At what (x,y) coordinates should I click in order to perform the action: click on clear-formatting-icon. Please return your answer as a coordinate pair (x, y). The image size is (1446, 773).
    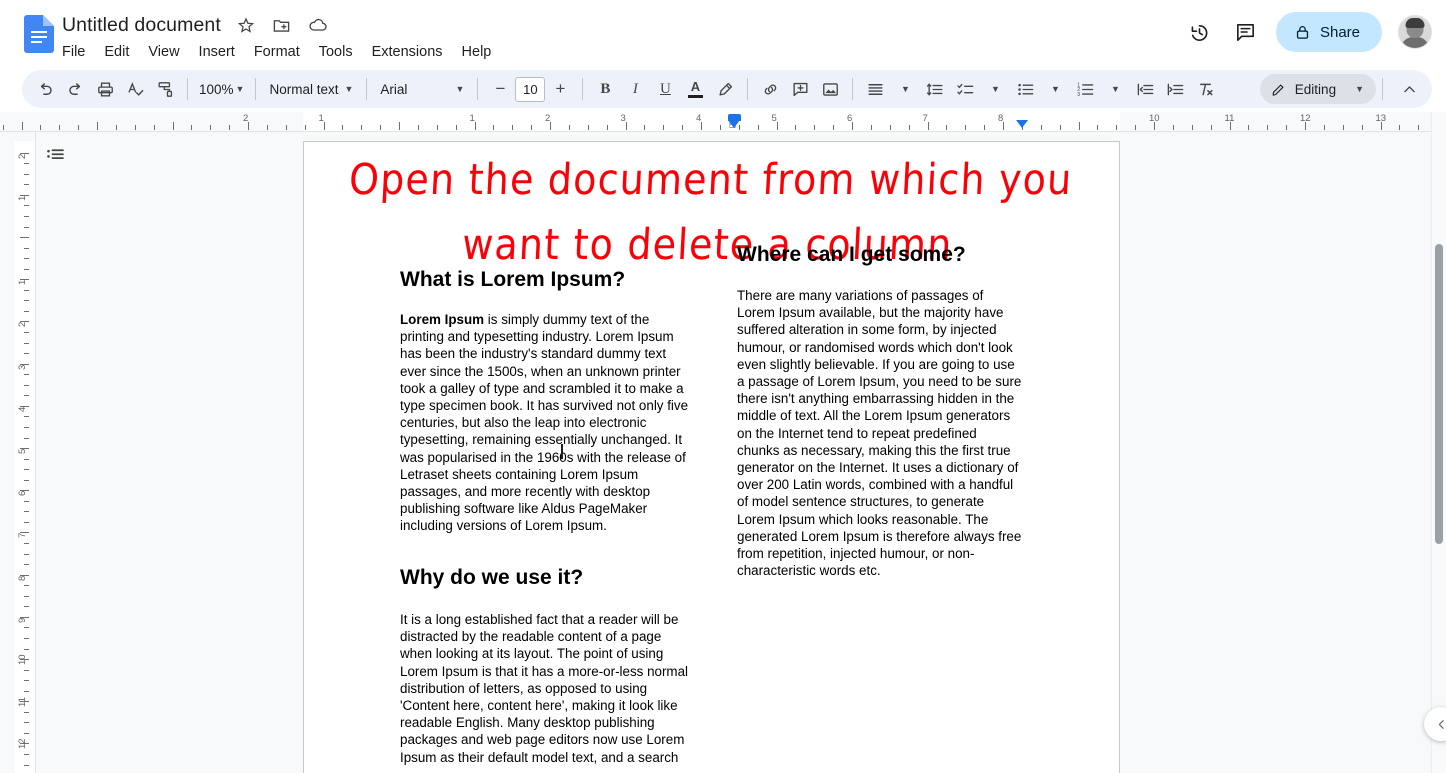
    Looking at the image, I should click on (1205, 89).